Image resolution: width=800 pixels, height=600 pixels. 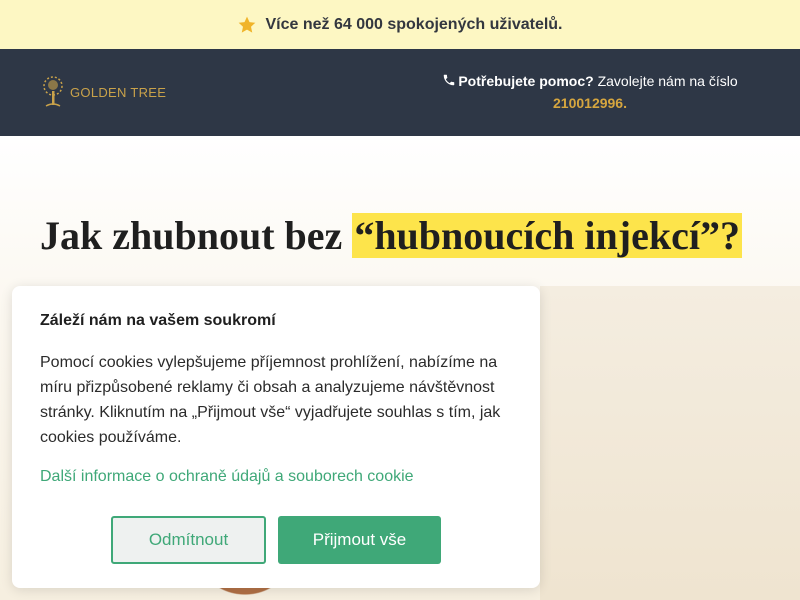 I want to click on help-prefix: Potřebujete pomoc?, so click(x=526, y=81).